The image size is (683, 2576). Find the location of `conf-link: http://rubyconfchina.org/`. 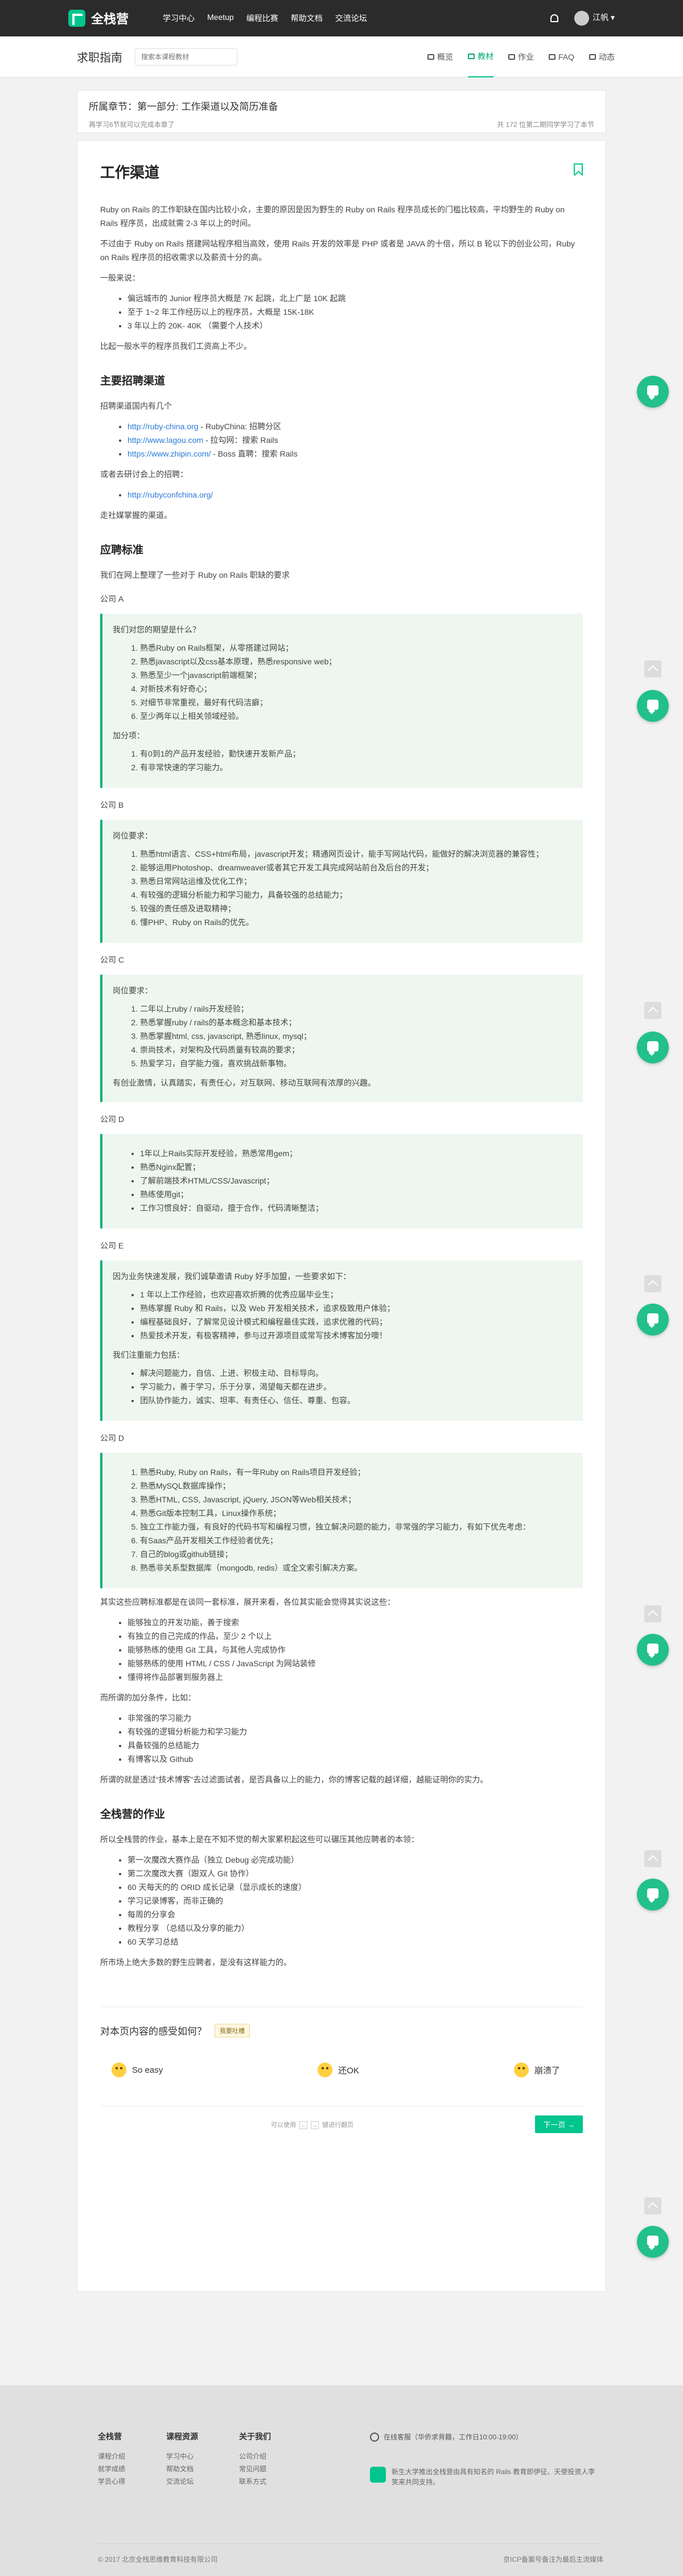

conf-link: http://rubyconfchina.org/ is located at coordinates (170, 494).